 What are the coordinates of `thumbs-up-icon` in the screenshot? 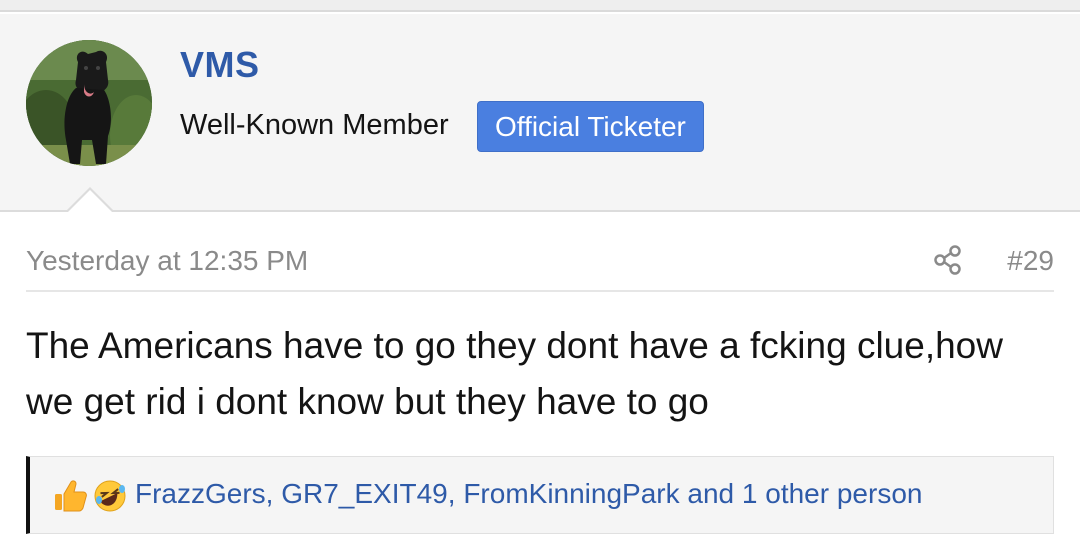 It's located at (70, 496).